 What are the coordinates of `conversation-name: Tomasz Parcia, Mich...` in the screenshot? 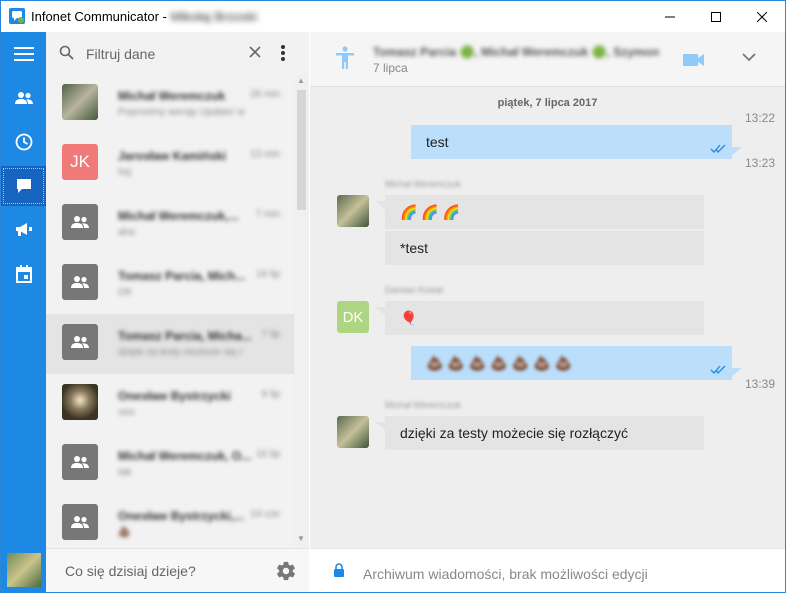 It's located at (182, 276).